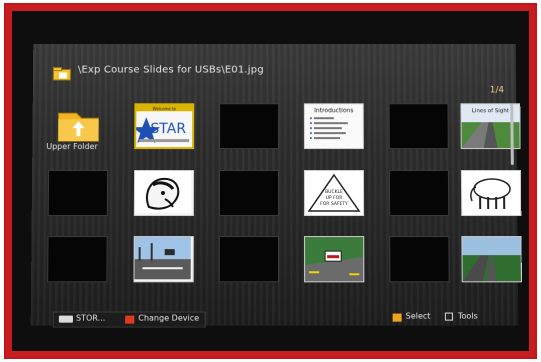 The width and height of the screenshot is (541, 362). Describe the element at coordinates (491, 259) in the screenshot. I see `thumbnail-country-road` at that location.